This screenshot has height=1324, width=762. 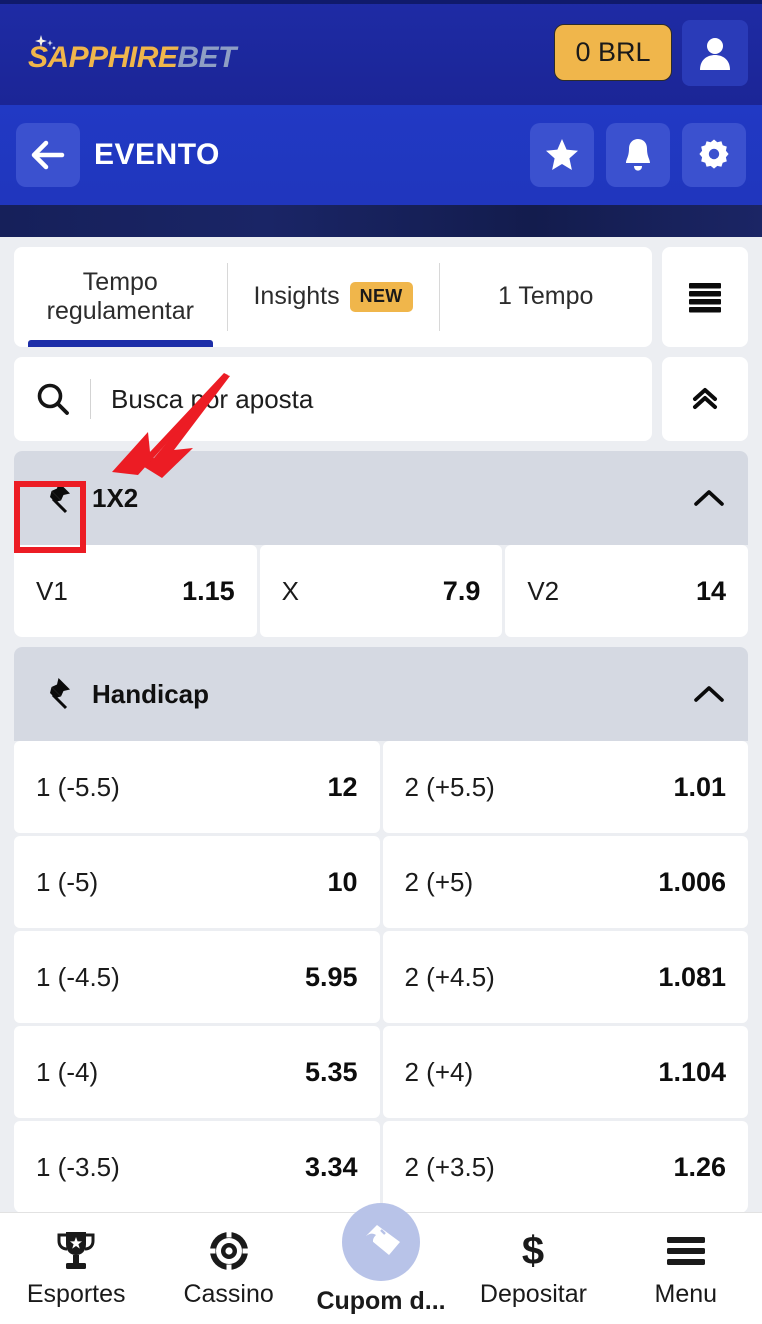 I want to click on gear-icon, so click(x=714, y=154).